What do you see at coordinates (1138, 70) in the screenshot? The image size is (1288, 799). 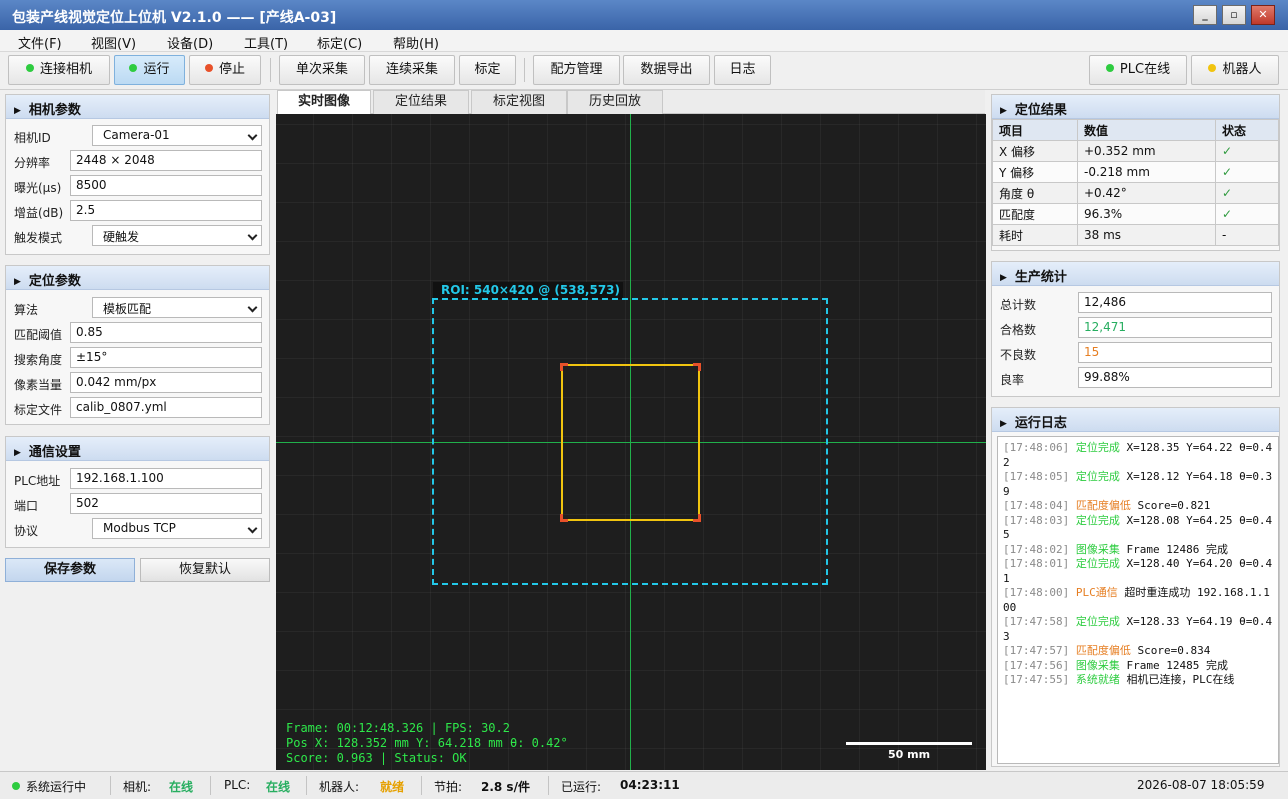 I see `plc-online-indicator: PLC在线` at bounding box center [1138, 70].